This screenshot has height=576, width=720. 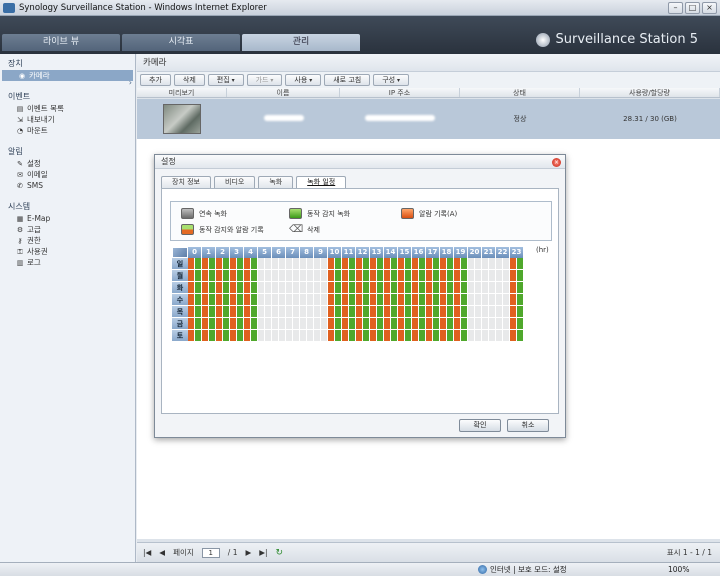 I want to click on legend-item-2: 알람 기록(A), so click(x=429, y=213).